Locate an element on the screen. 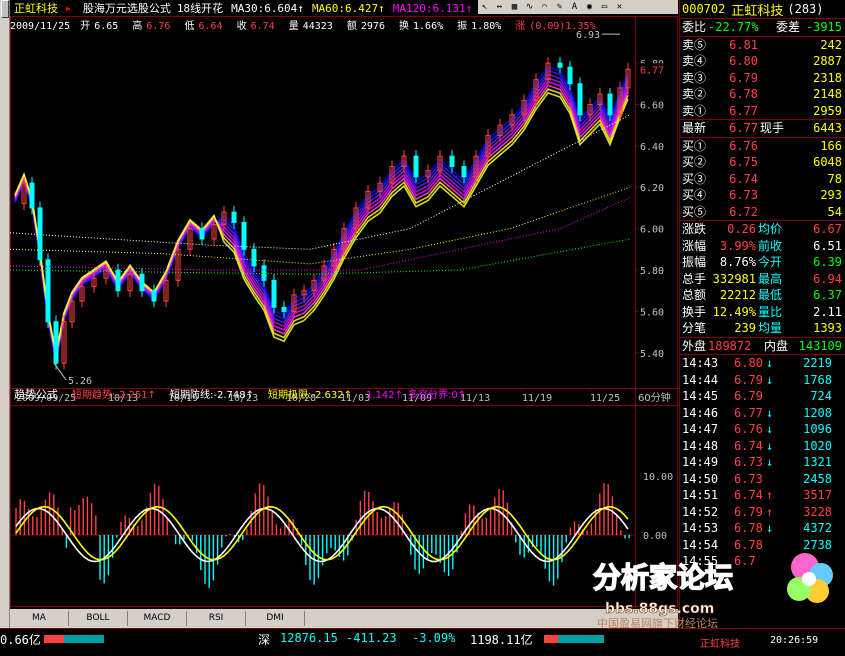  stat-value-2: 2.11 is located at coordinates (827, 311).